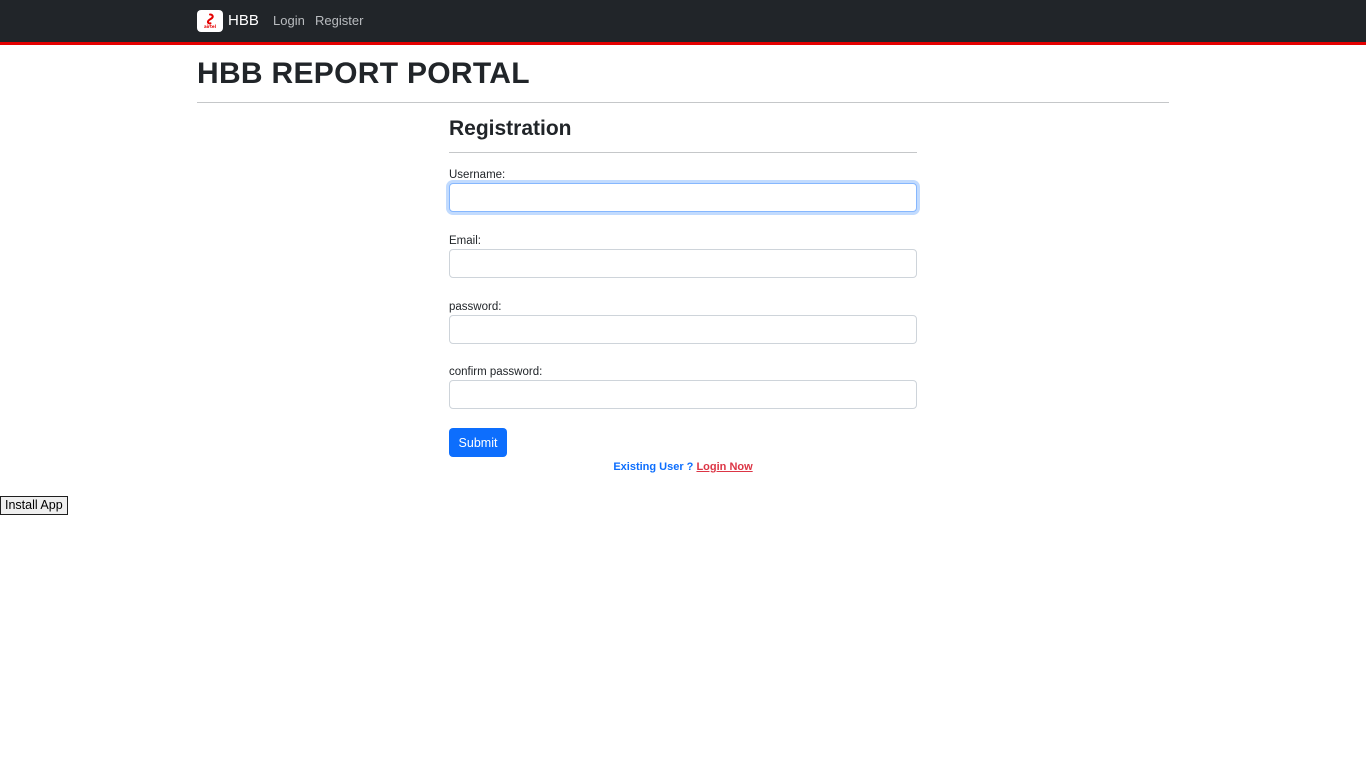 This screenshot has width=1366, height=768. Describe the element at coordinates (34, 505) in the screenshot. I see `install-app-button: Install App` at that location.